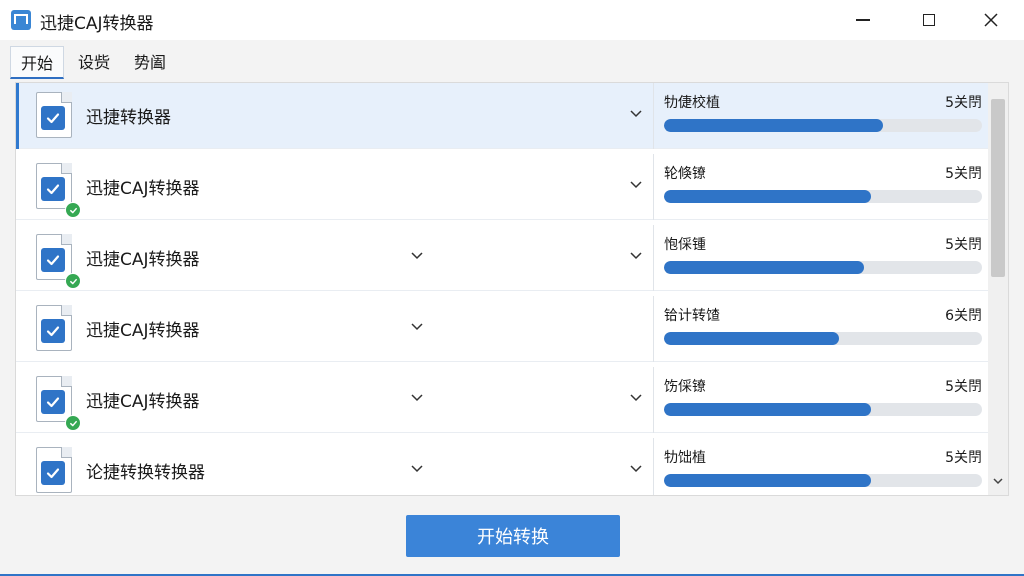 The image size is (1024, 576). I want to click on progress-label: 牞倢校植, so click(692, 103).